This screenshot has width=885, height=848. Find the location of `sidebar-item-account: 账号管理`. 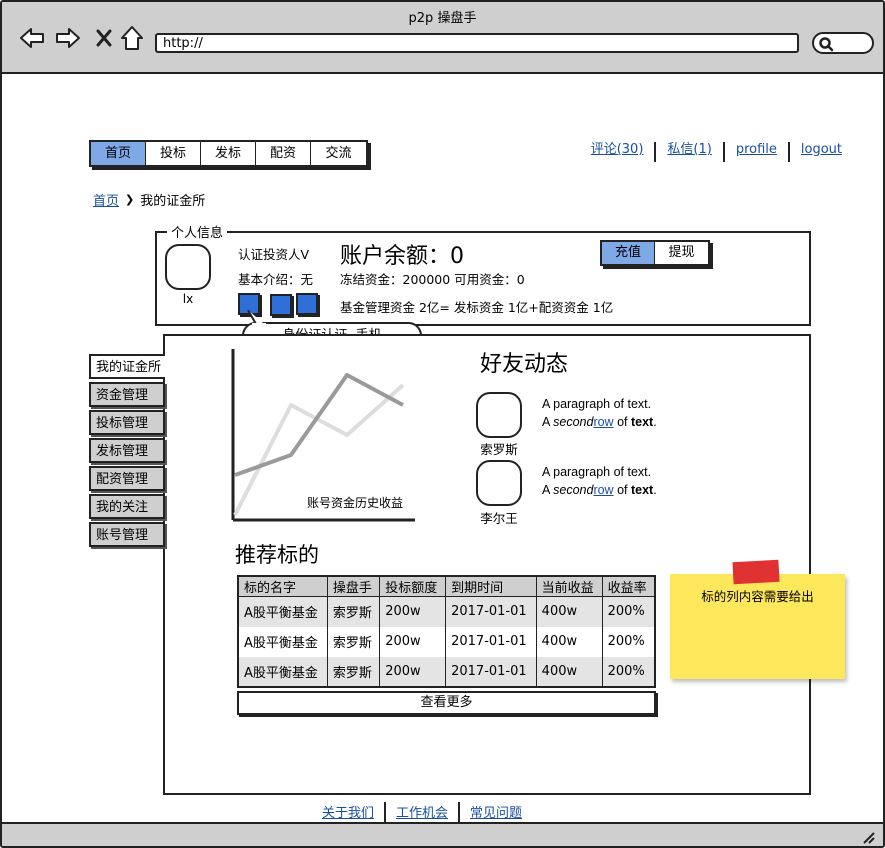

sidebar-item-account: 账号管理 is located at coordinates (127, 534).